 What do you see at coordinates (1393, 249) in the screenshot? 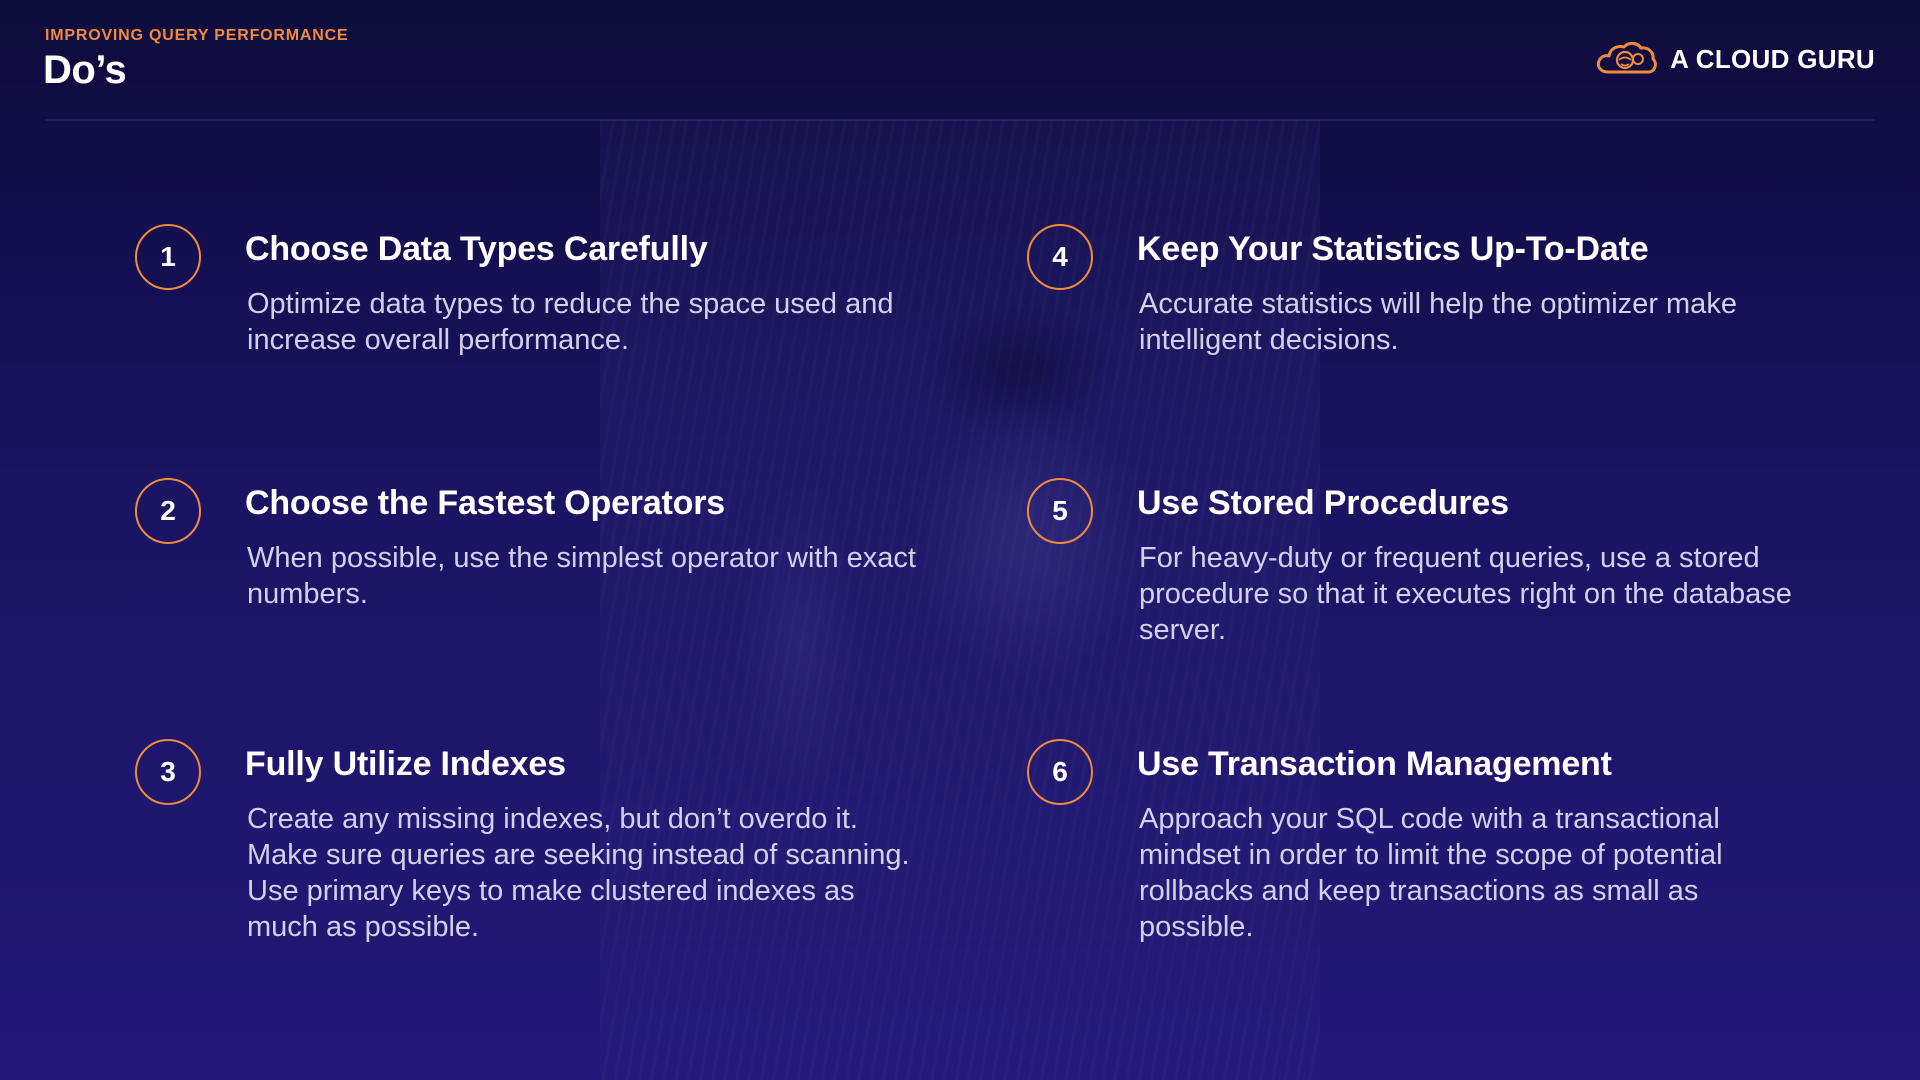
I see `tip-title: Keep Your Statistics Up-To-Date` at bounding box center [1393, 249].